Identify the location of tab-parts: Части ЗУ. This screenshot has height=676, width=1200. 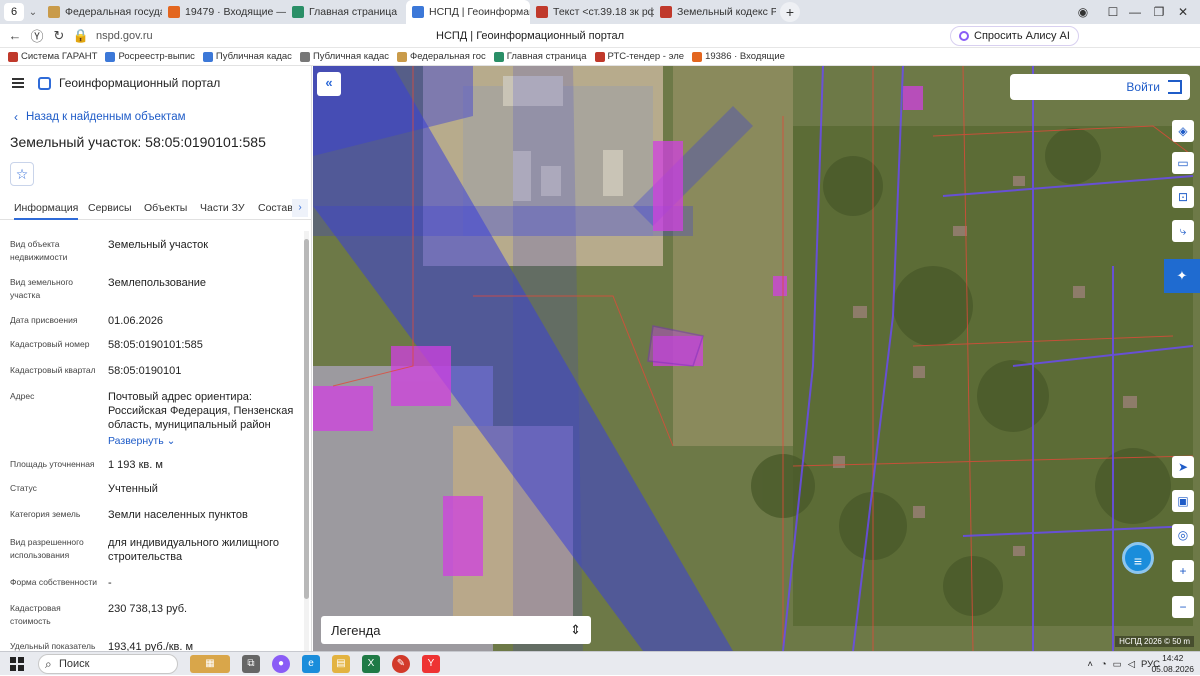
(222, 208).